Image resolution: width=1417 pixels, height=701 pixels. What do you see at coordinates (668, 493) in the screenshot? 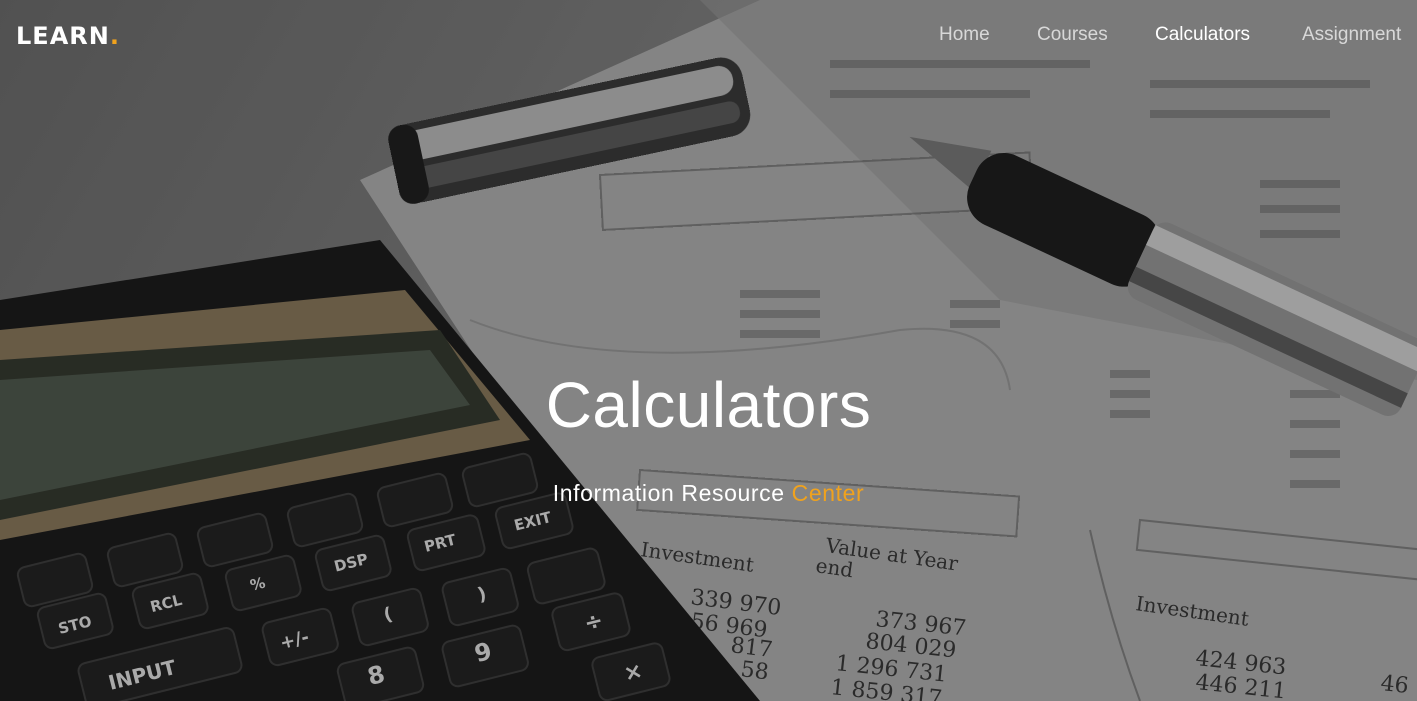
I see `subtitle-main: Information Resource` at bounding box center [668, 493].